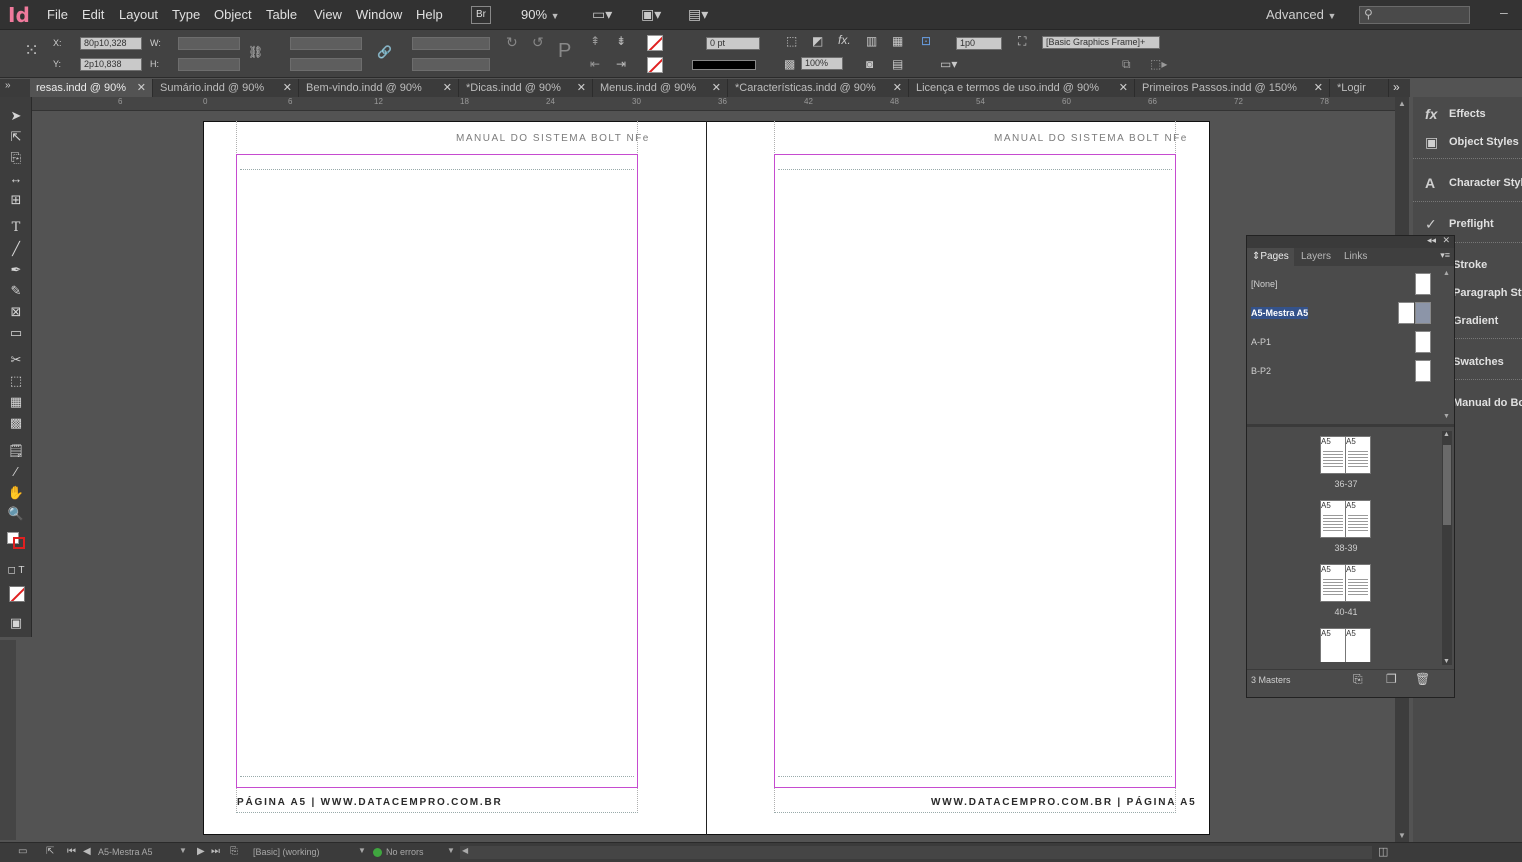 The height and width of the screenshot is (862, 1522). I want to click on select-next-icon: ⇥, so click(621, 64).